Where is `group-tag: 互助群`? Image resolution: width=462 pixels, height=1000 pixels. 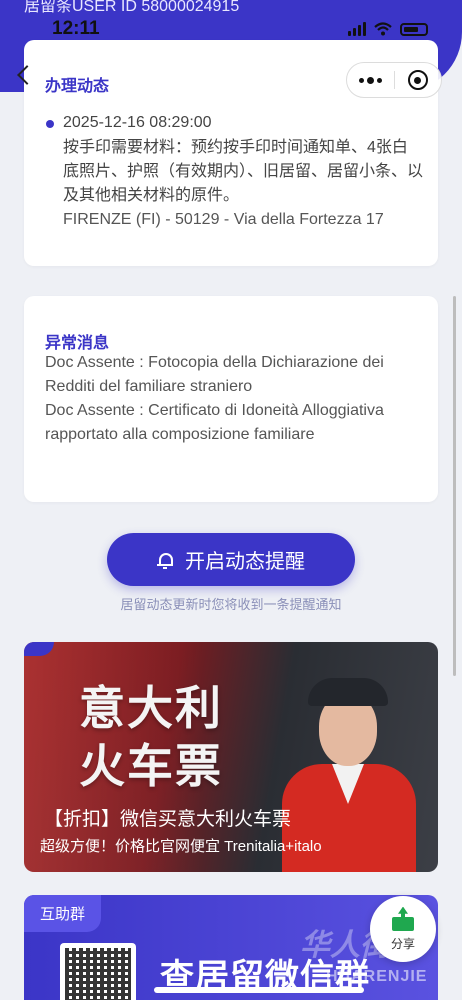 group-tag: 互助群 is located at coordinates (63, 913).